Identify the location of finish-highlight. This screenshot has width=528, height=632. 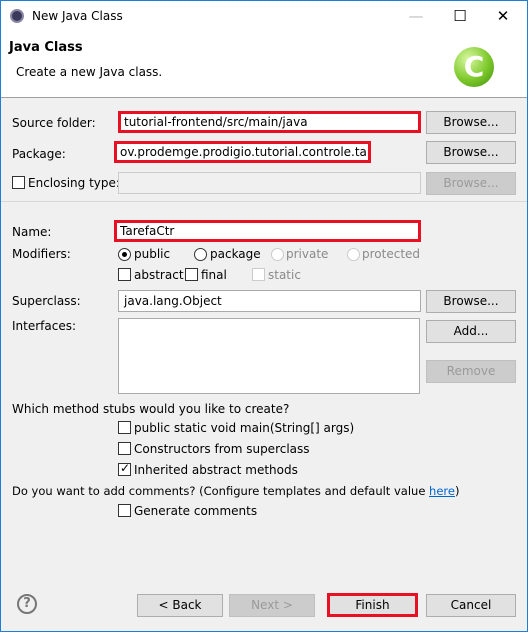
(372, 605).